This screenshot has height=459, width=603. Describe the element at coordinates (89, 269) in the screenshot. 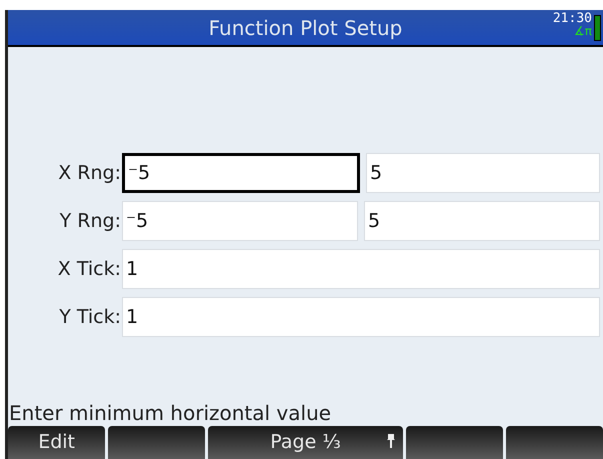

I see `field-label: X Tick:` at that location.